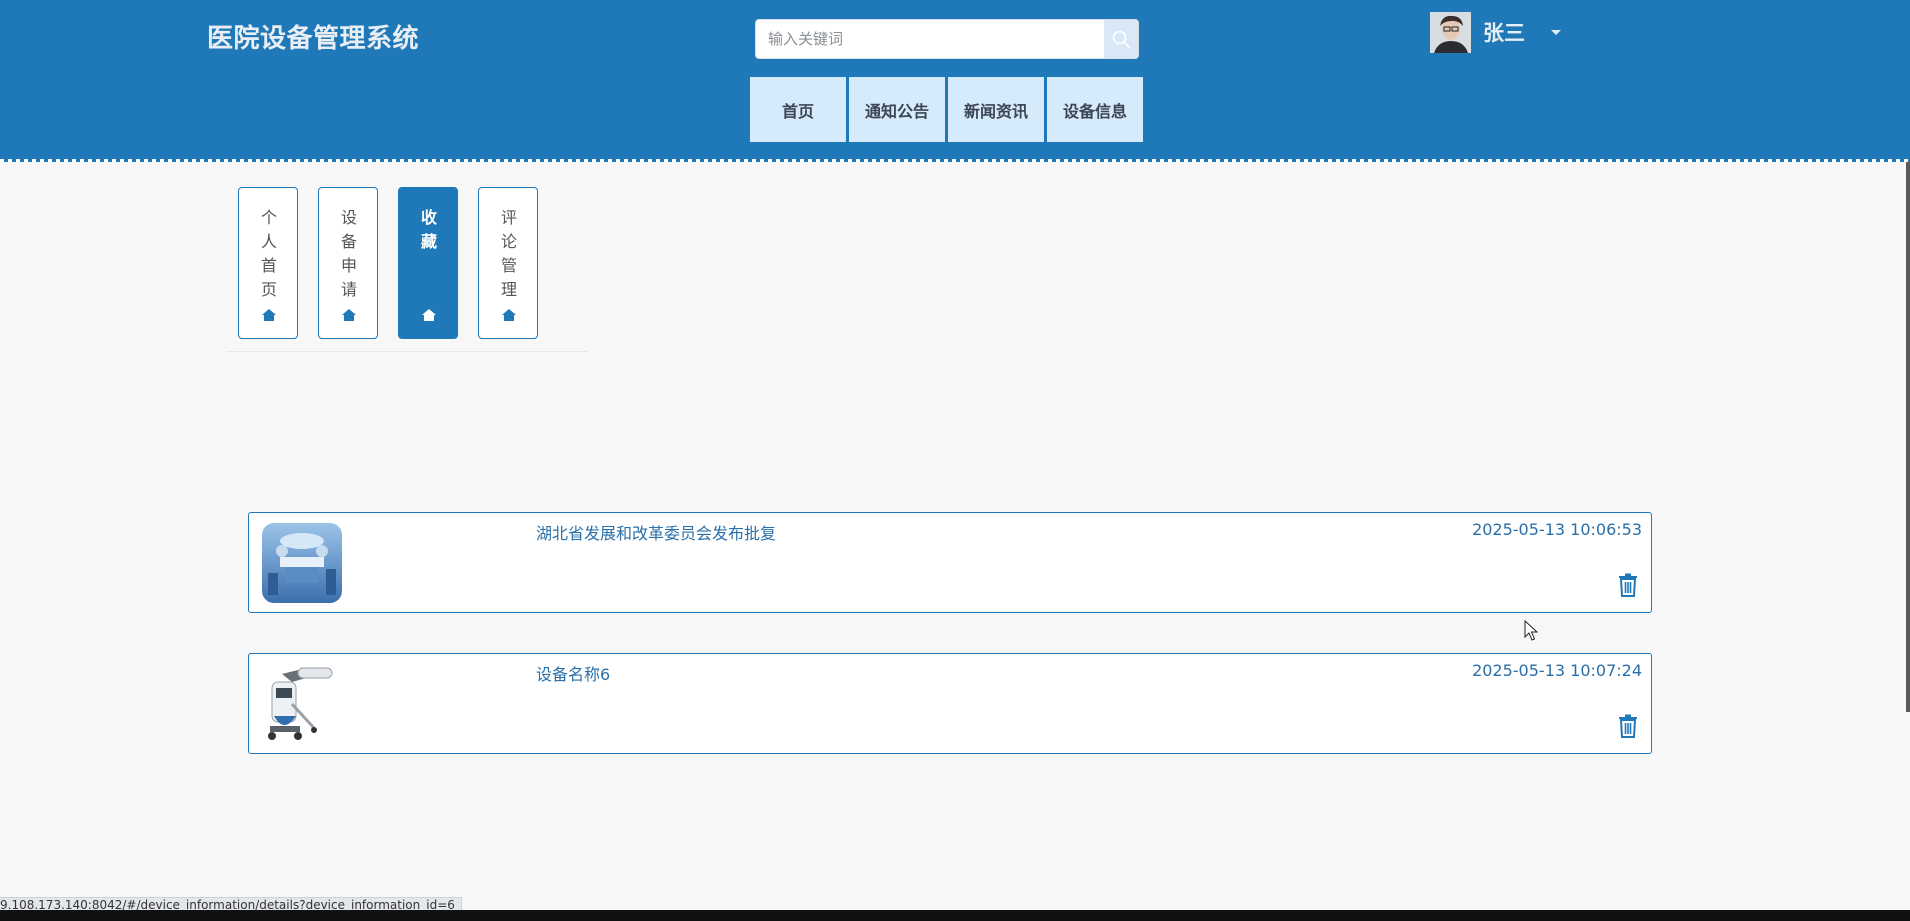  I want to click on page-scrollbar, so click(1908, 437).